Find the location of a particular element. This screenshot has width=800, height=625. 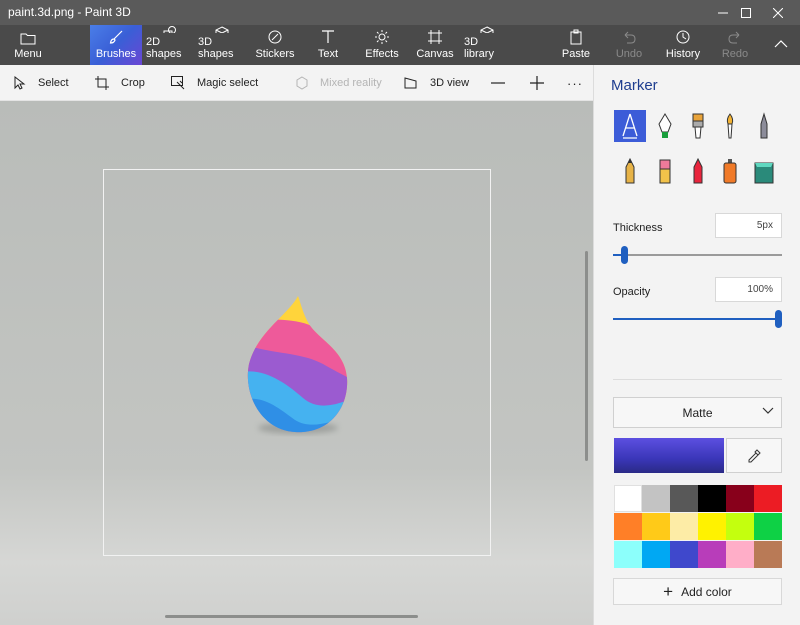

tab-3d-shapes: 3D shapes is located at coordinates (222, 45).